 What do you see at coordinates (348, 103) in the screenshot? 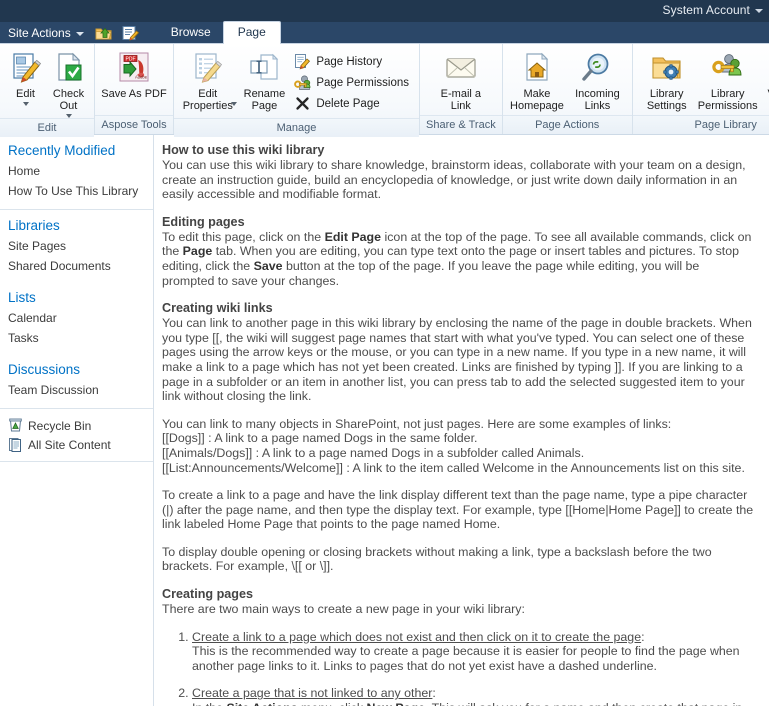
I see `delete-page-label: Delete Page` at bounding box center [348, 103].